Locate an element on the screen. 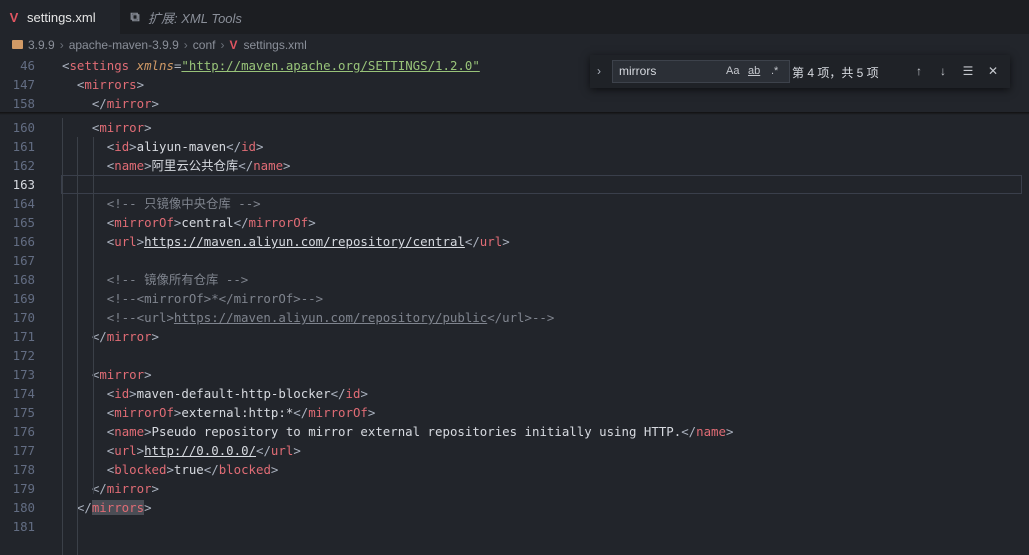  line-number: 46 is located at coordinates (27, 65).